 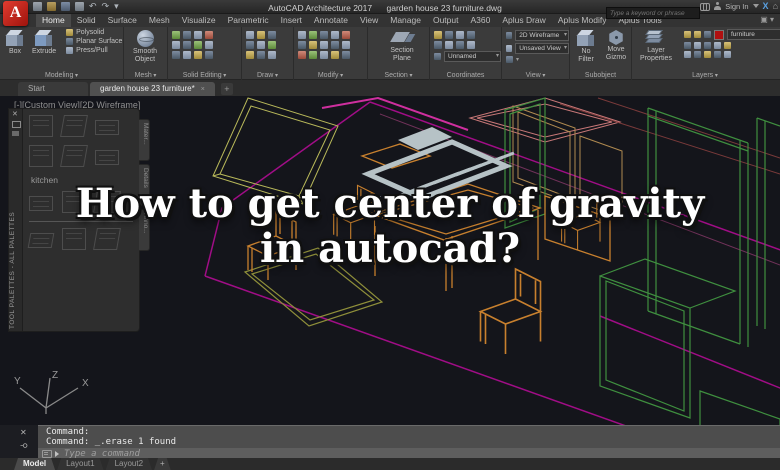 What do you see at coordinates (697, 34) in the screenshot?
I see `layer-freeze-icon` at bounding box center [697, 34].